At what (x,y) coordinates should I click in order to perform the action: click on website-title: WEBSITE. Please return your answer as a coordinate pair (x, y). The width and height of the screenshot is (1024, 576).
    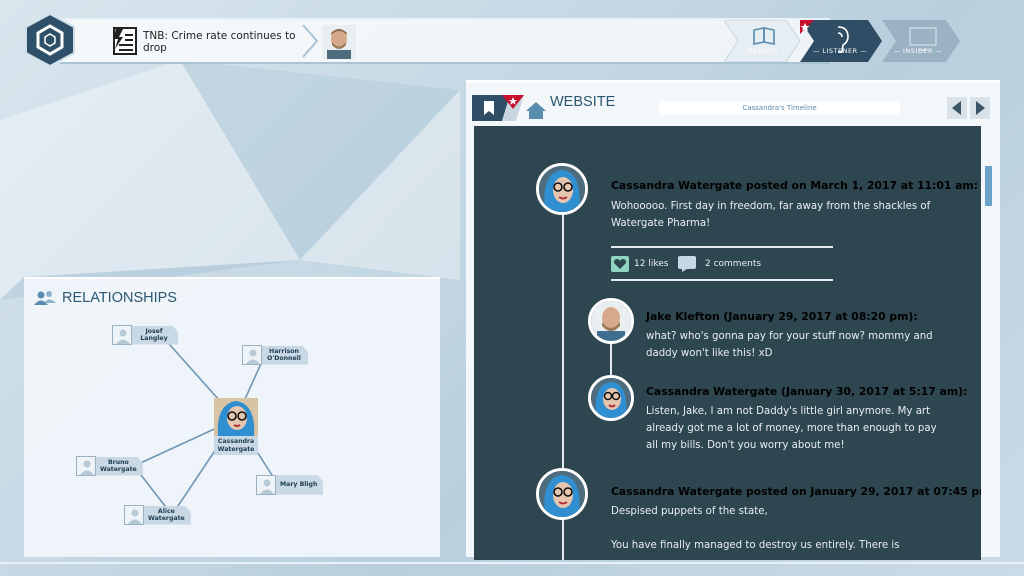
    Looking at the image, I should click on (583, 102).